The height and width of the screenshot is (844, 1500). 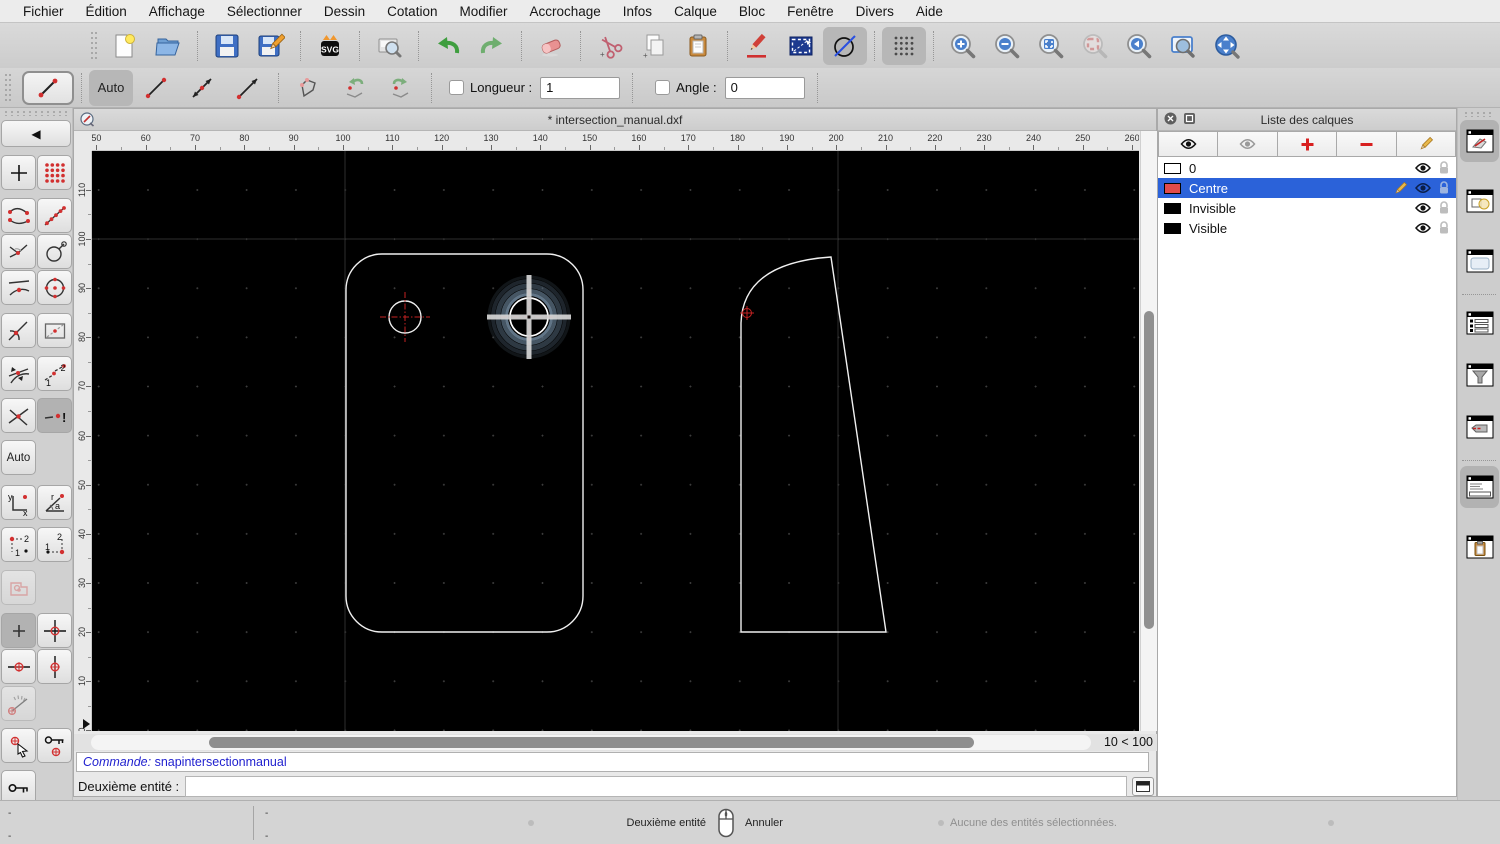 I want to click on open-file-button, so click(x=168, y=46).